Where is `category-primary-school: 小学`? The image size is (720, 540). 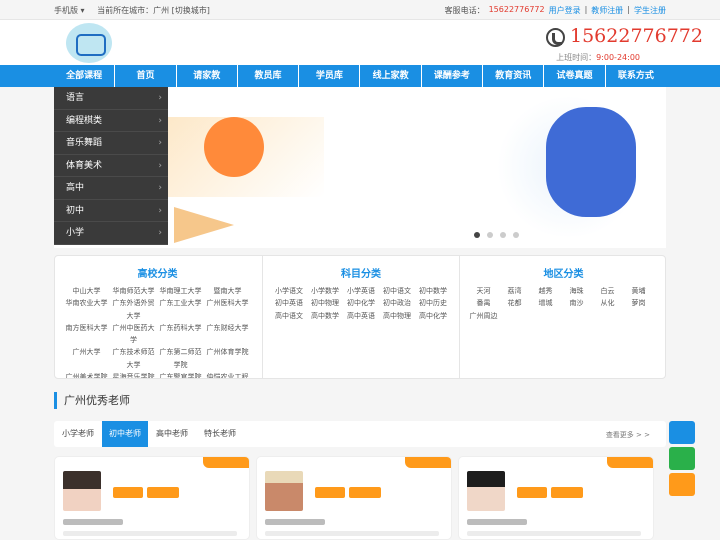 category-primary-school: 小学 is located at coordinates (111, 233).